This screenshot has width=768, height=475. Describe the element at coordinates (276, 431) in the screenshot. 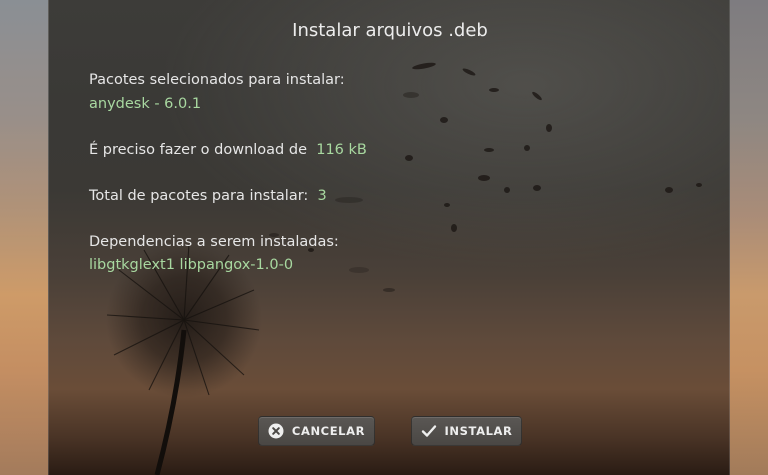

I see `close-circle-icon` at that location.